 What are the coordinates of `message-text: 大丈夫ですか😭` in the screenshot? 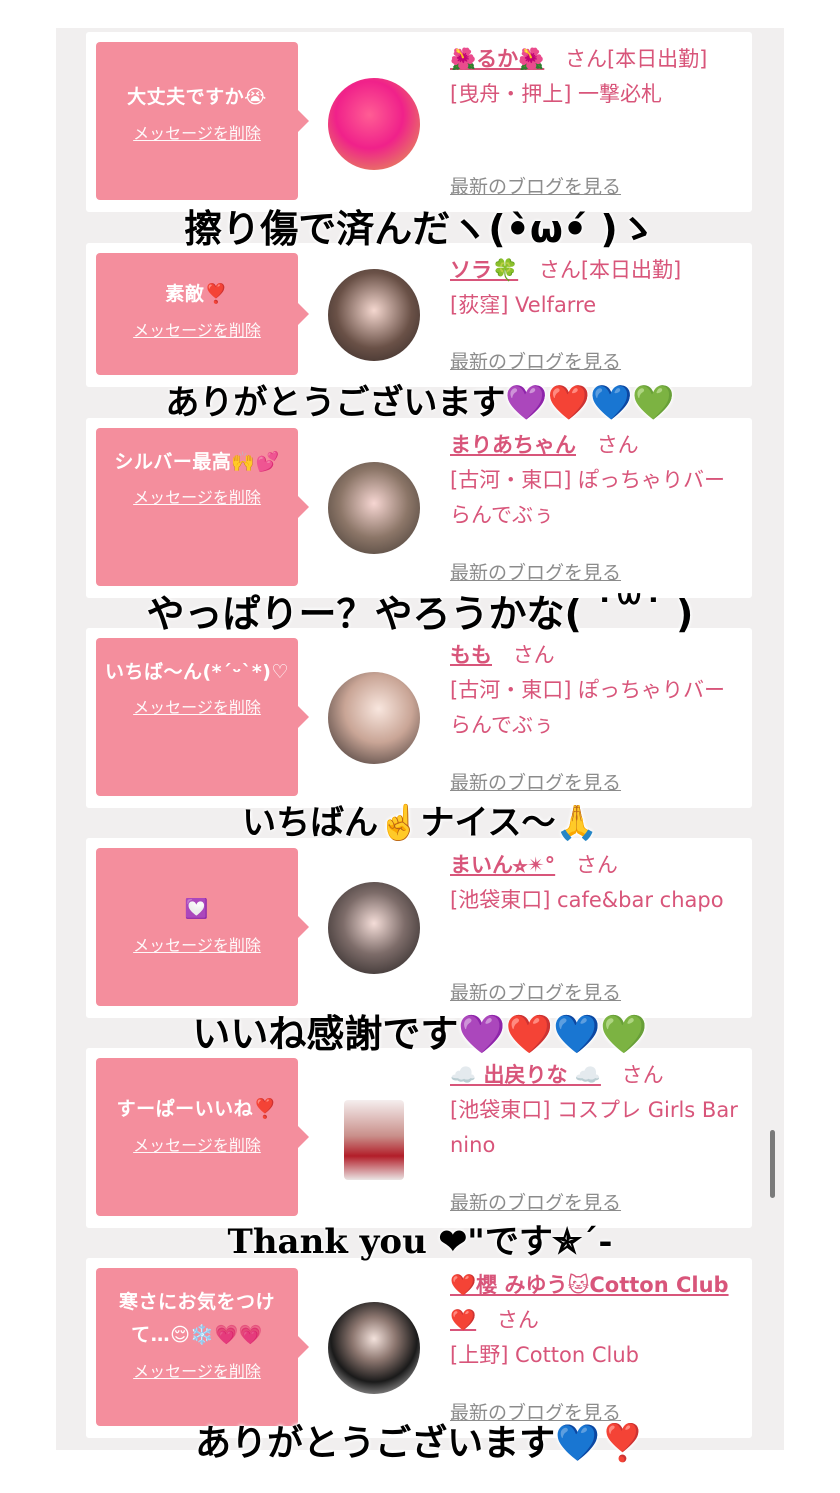 It's located at (197, 97).